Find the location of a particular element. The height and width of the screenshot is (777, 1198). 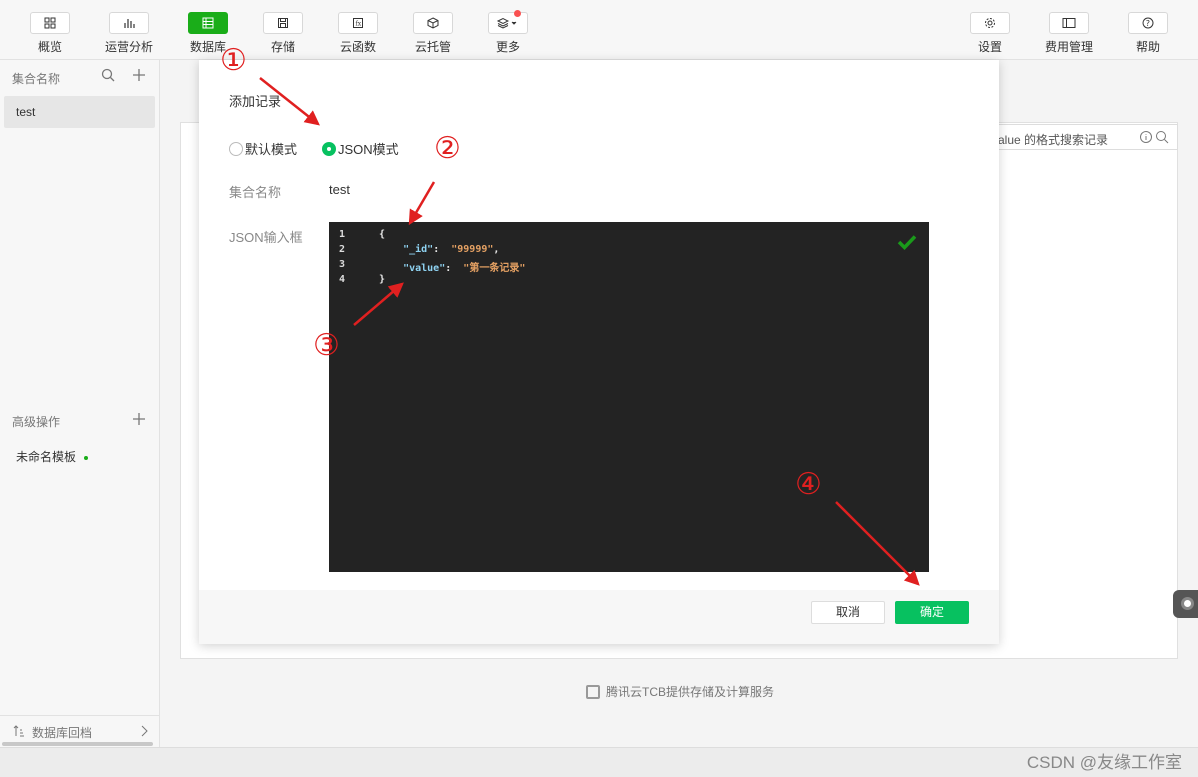

add-collection-icon is located at coordinates (139, 76).